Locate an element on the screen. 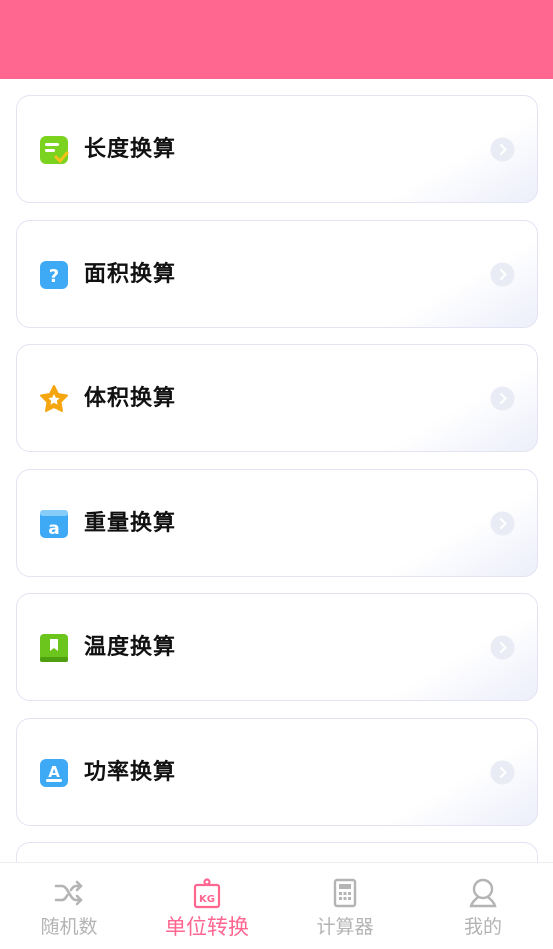 This screenshot has height=949, width=553. svg-text: A is located at coordinates (54, 772).